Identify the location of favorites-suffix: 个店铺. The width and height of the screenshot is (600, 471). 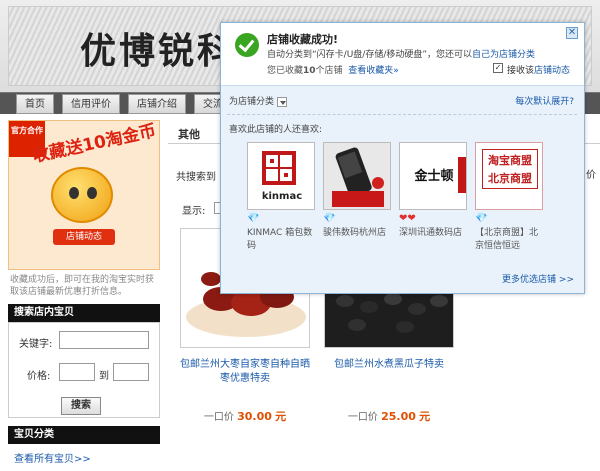
(329, 71).